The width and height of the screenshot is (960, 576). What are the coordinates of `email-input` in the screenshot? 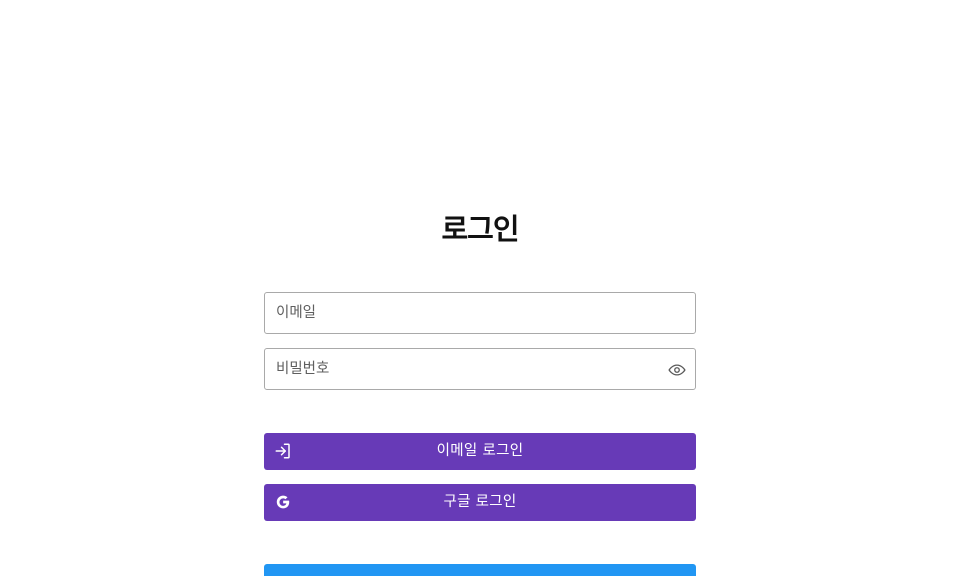 It's located at (480, 313).